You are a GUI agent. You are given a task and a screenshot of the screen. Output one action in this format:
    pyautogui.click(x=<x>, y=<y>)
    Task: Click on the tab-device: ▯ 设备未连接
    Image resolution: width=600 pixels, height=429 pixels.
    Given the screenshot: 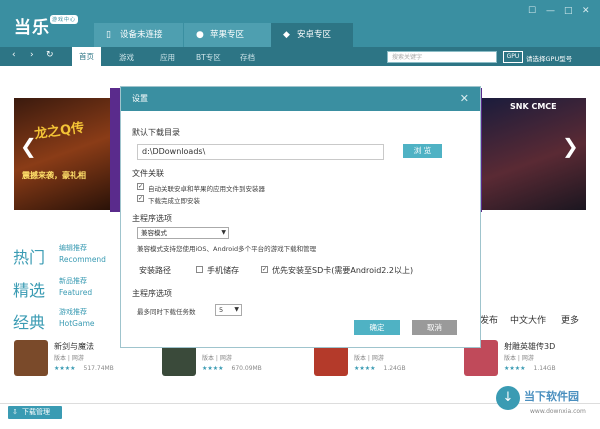 What is the action you would take?
    pyautogui.click(x=139, y=35)
    